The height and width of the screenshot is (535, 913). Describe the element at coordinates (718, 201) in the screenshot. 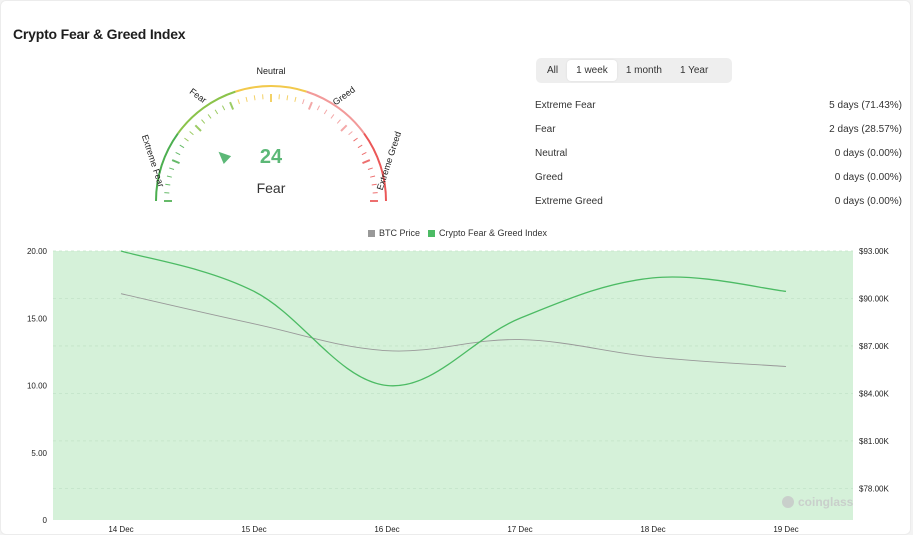

I see `stat-row-extreme-greed: Extreme Greed 0 days (0.00%)` at that location.